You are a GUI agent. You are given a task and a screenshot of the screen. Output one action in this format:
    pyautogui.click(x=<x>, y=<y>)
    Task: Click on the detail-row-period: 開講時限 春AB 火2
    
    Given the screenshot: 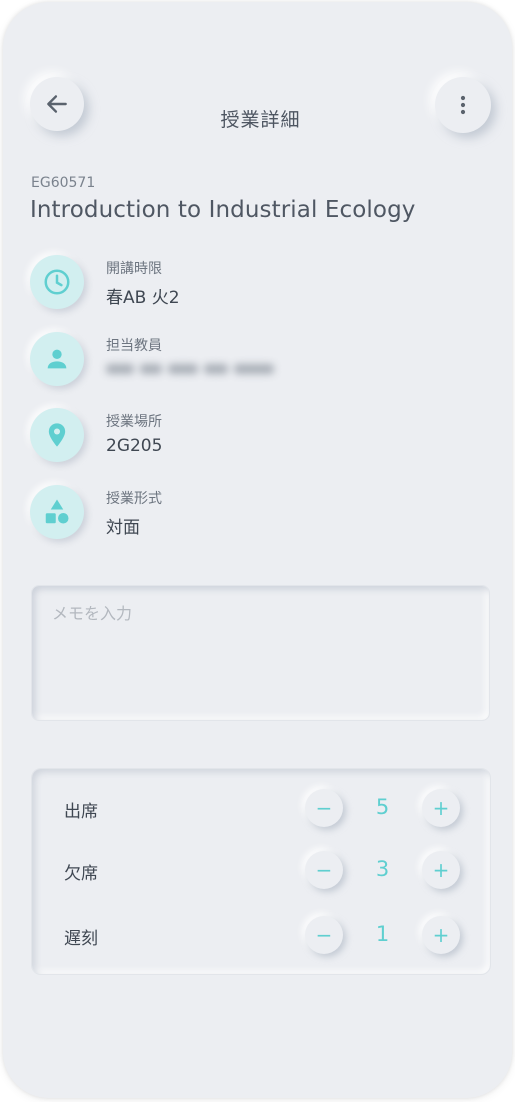 What is the action you would take?
    pyautogui.click(x=240, y=283)
    